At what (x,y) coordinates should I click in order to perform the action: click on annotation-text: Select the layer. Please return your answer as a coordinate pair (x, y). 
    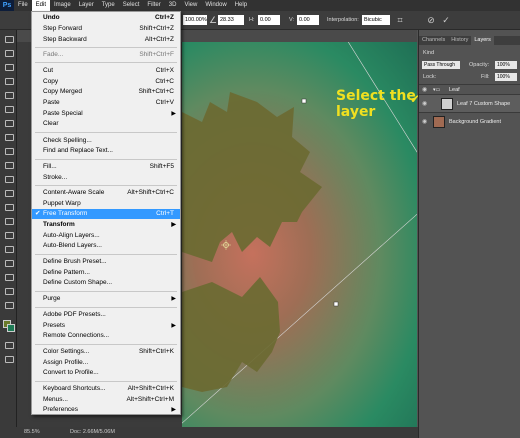
    Looking at the image, I should click on (376, 104).